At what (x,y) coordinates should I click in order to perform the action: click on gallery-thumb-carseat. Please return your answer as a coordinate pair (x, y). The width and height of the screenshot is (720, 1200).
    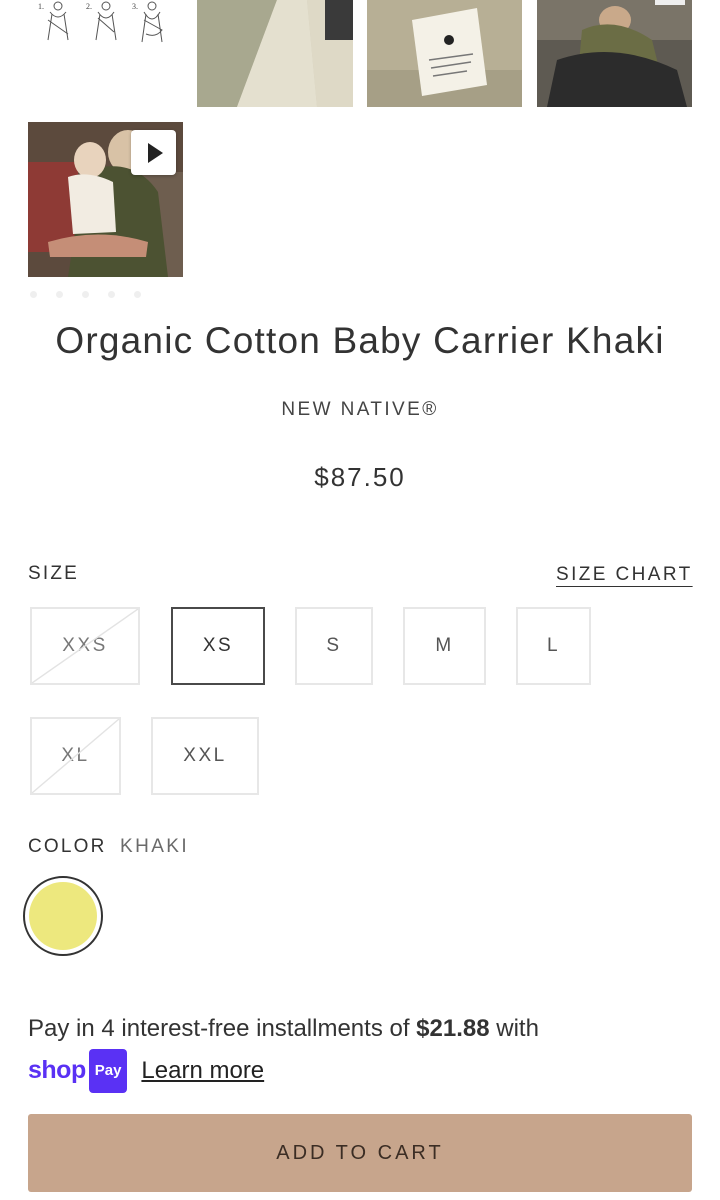
    Looking at the image, I should click on (614, 53).